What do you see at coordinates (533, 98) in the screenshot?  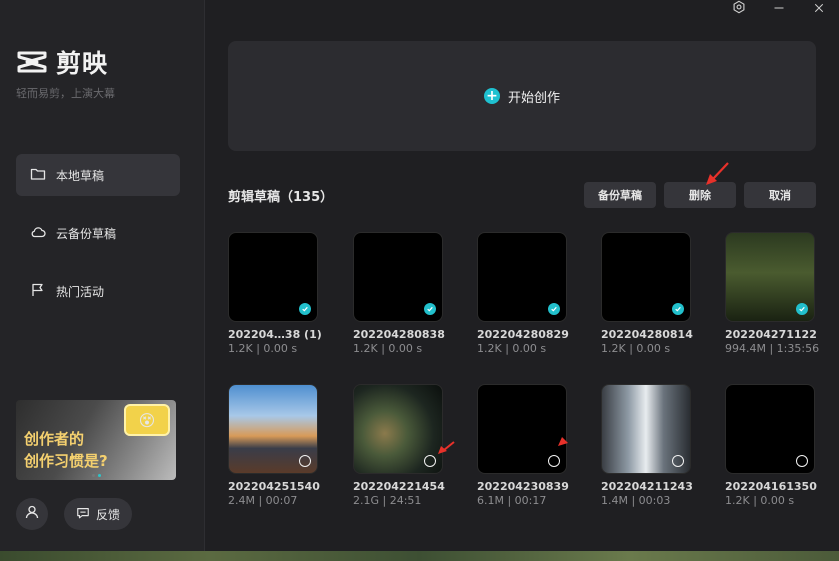 I see `start-creating-label: 开始创作` at bounding box center [533, 98].